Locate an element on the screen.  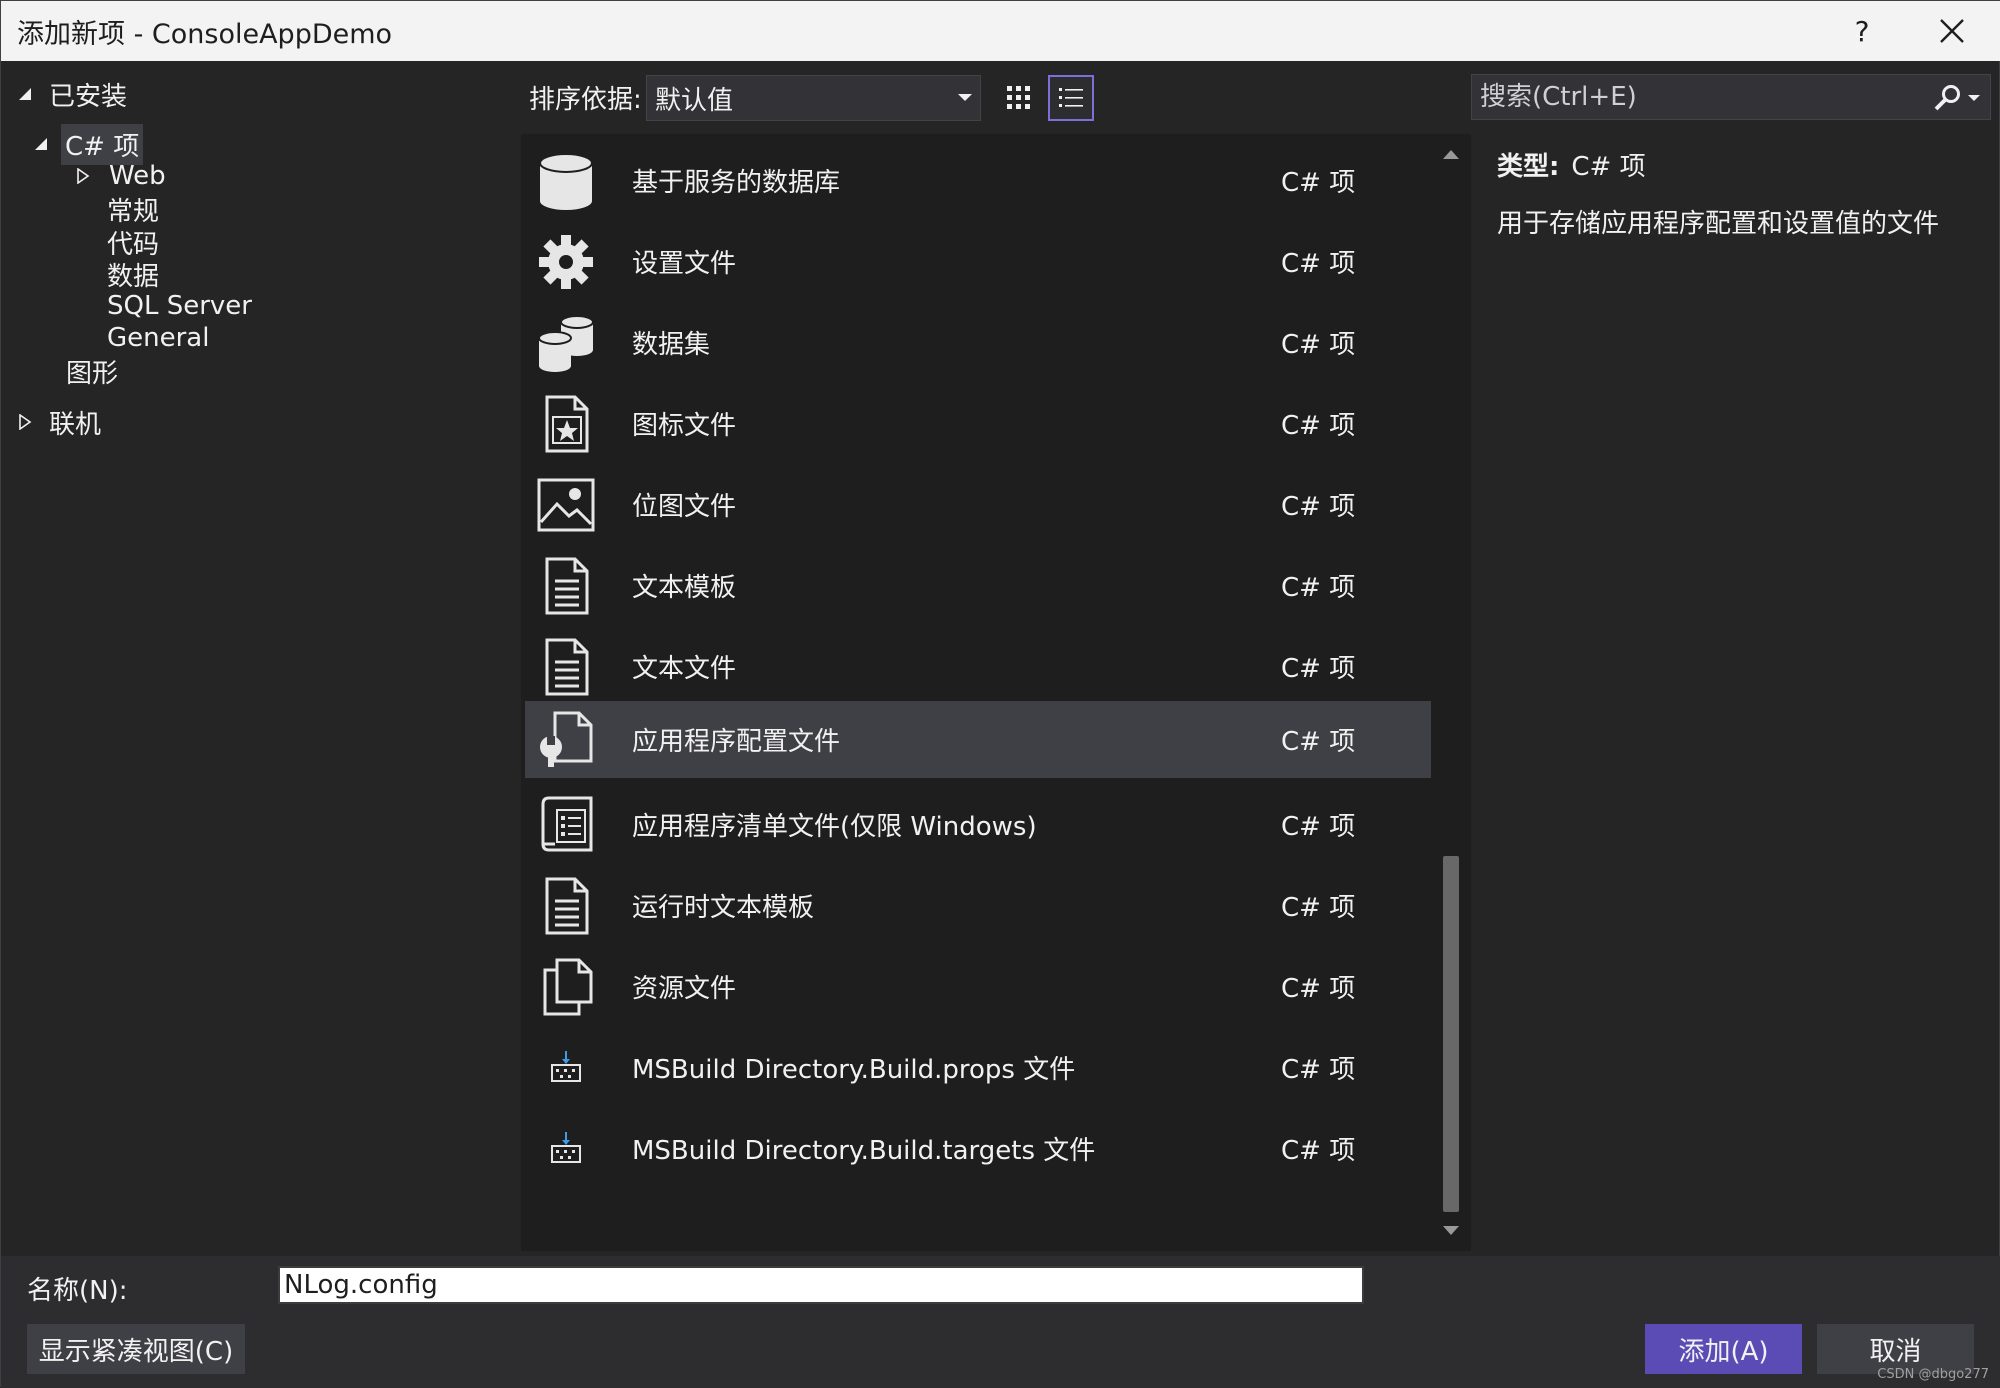
template-row-msbuild-targets: MSBuild Directory.Build.targets 文件 C# 项 is located at coordinates (978, 1148).